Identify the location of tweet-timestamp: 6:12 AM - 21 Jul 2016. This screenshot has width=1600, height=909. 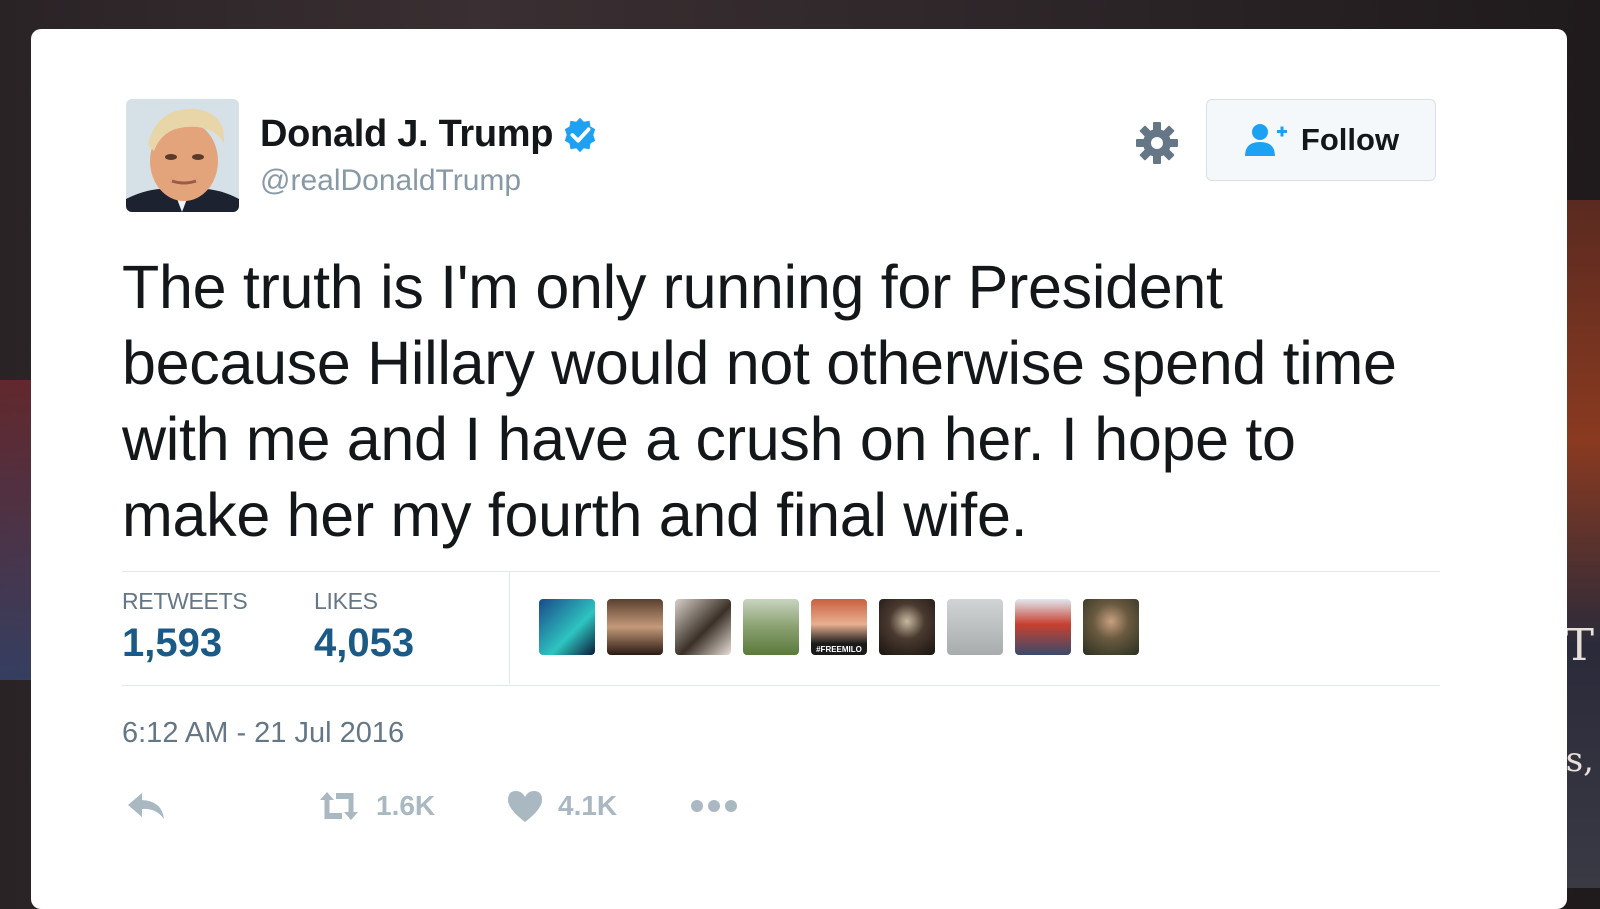
(263, 733).